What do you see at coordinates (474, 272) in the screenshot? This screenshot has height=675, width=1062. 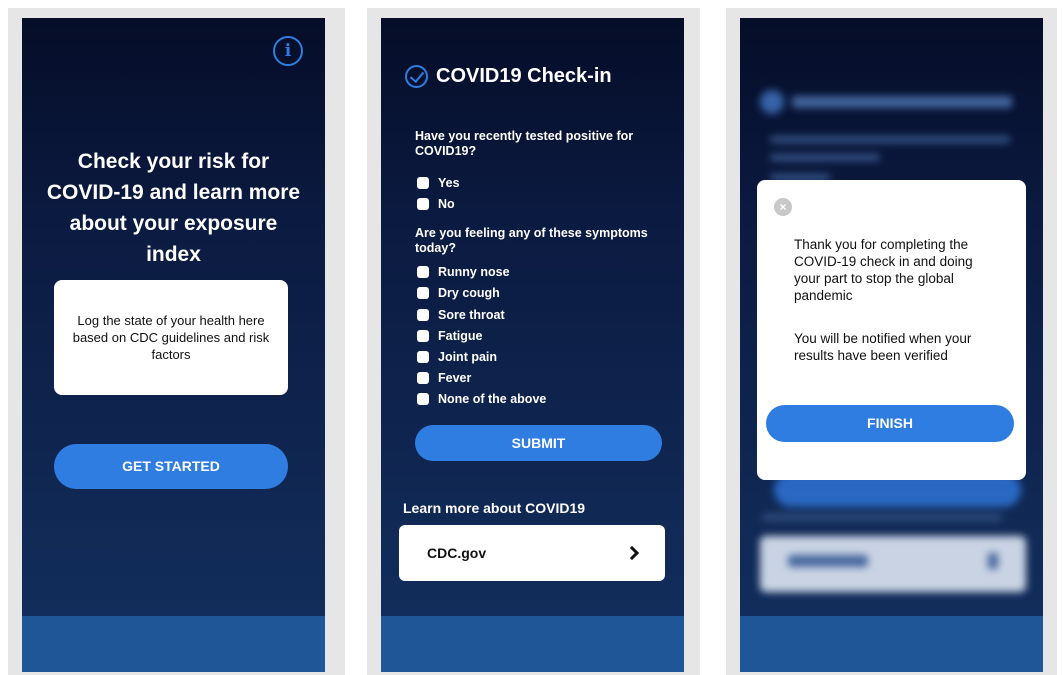 I see `option-label: Runny nose` at bounding box center [474, 272].